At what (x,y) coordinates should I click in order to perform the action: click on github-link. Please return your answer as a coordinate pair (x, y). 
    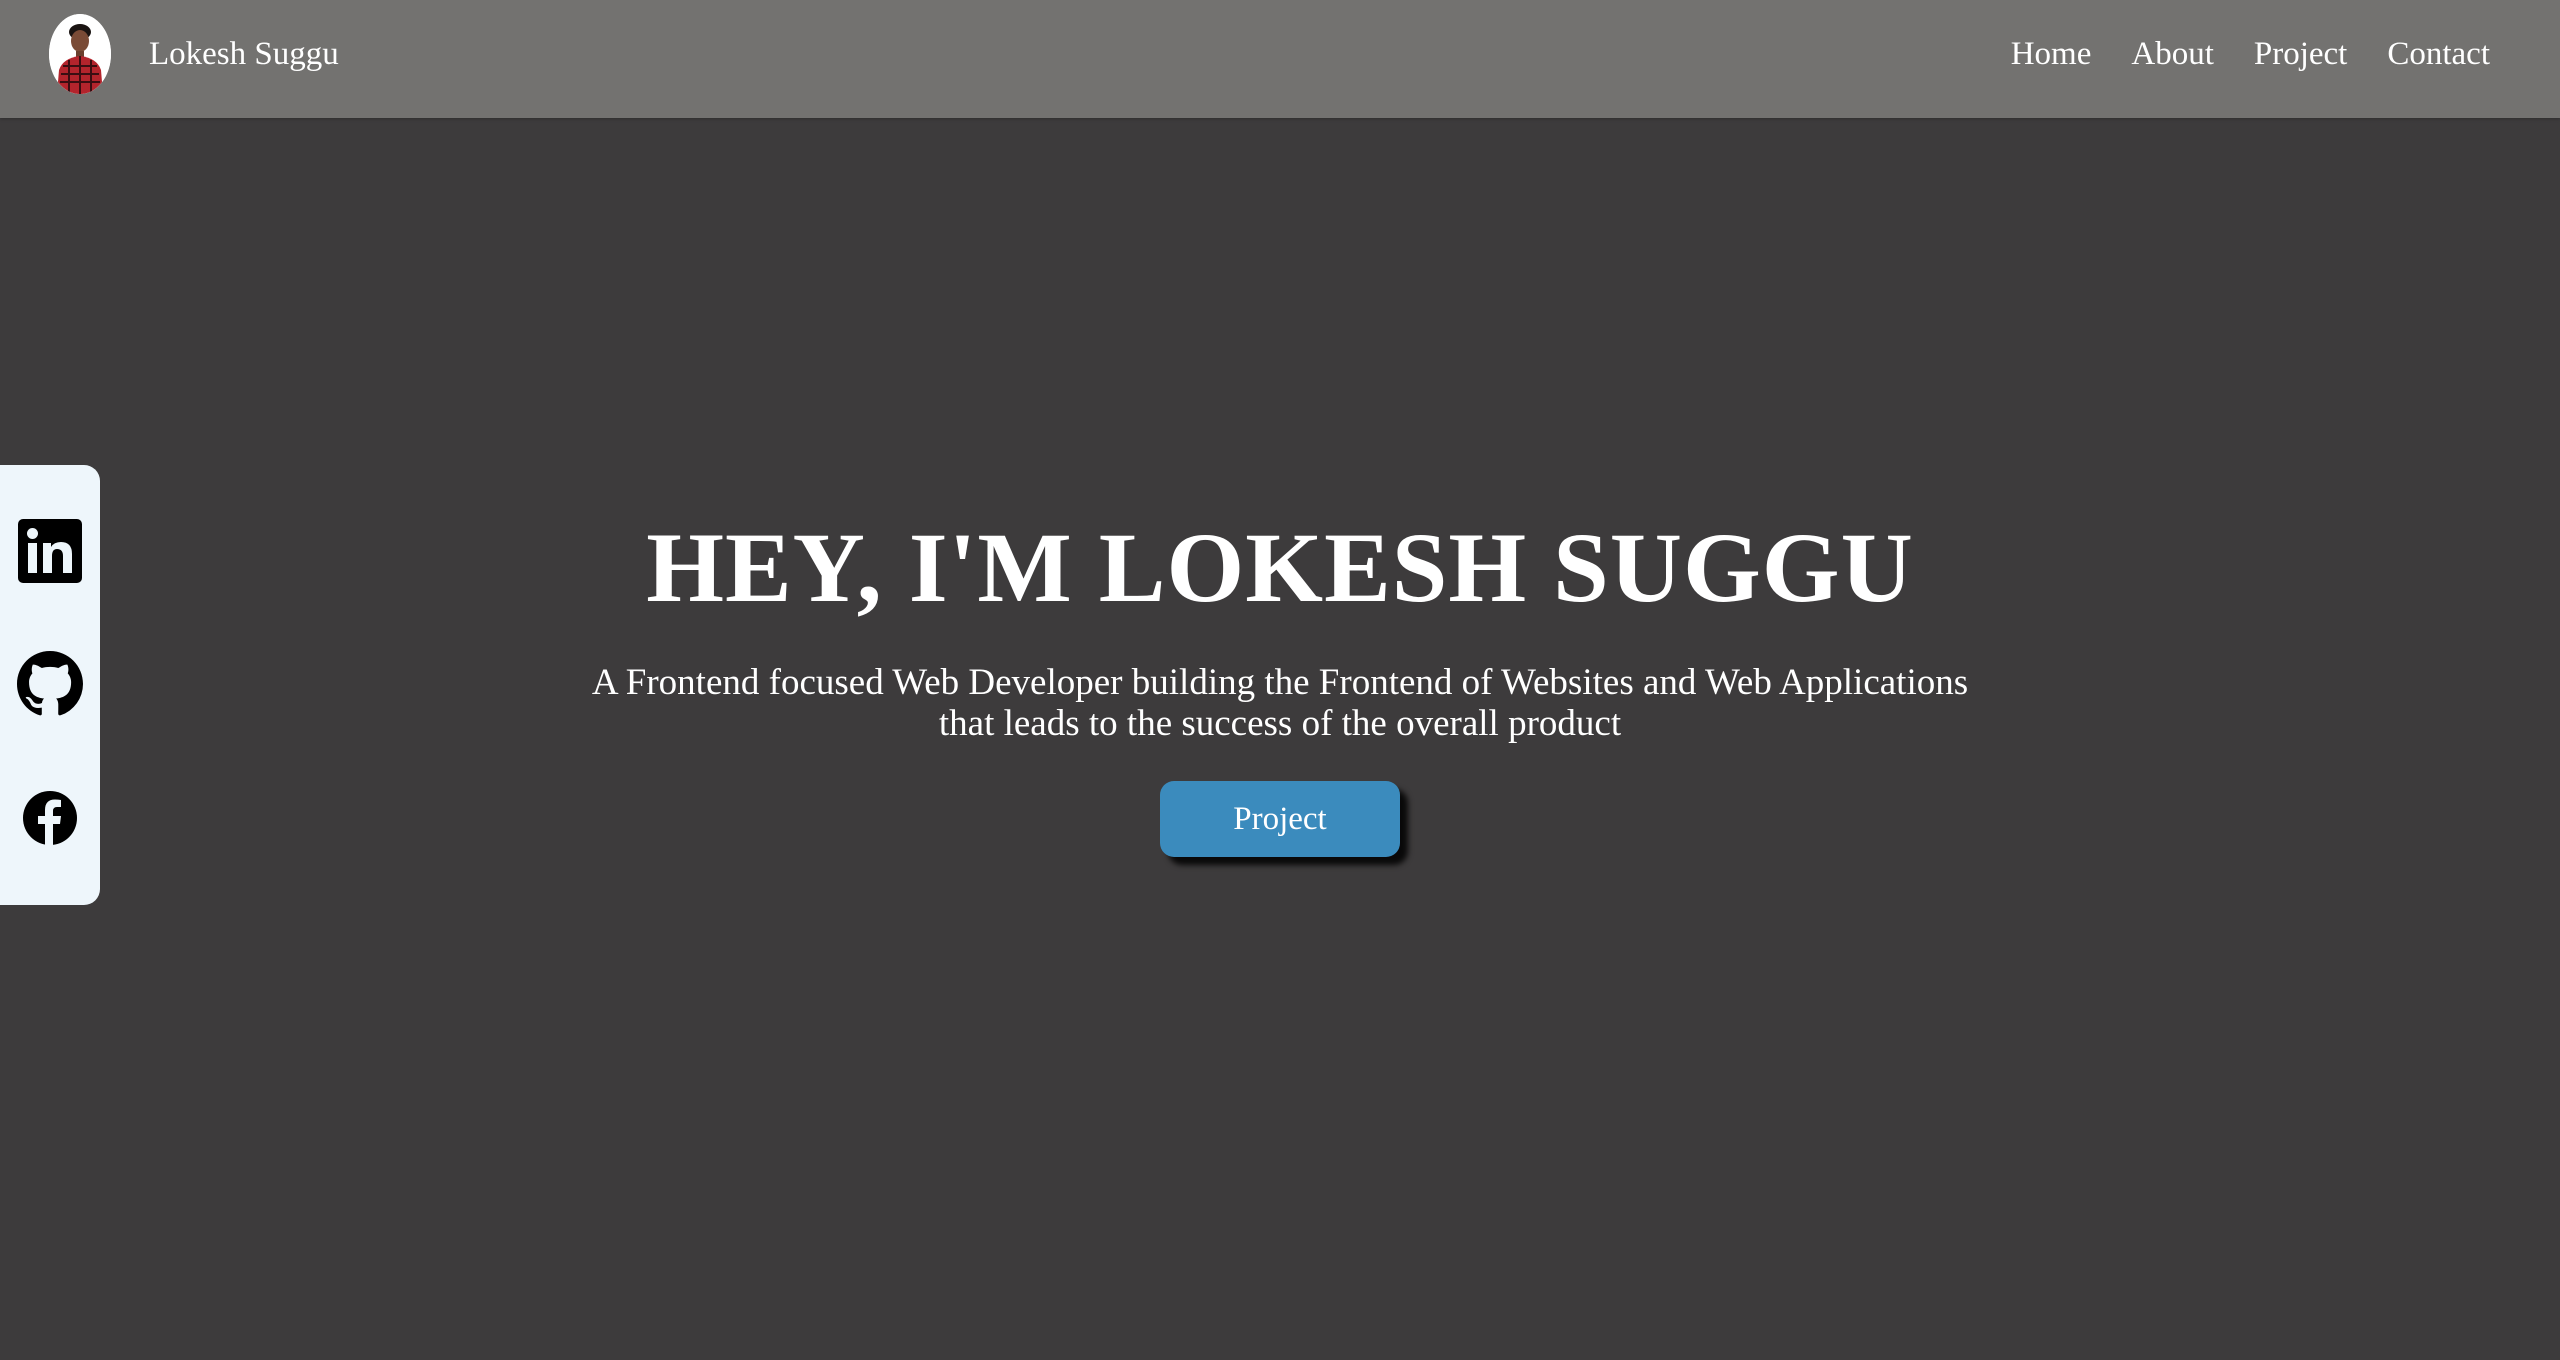
    Looking at the image, I should click on (50, 684).